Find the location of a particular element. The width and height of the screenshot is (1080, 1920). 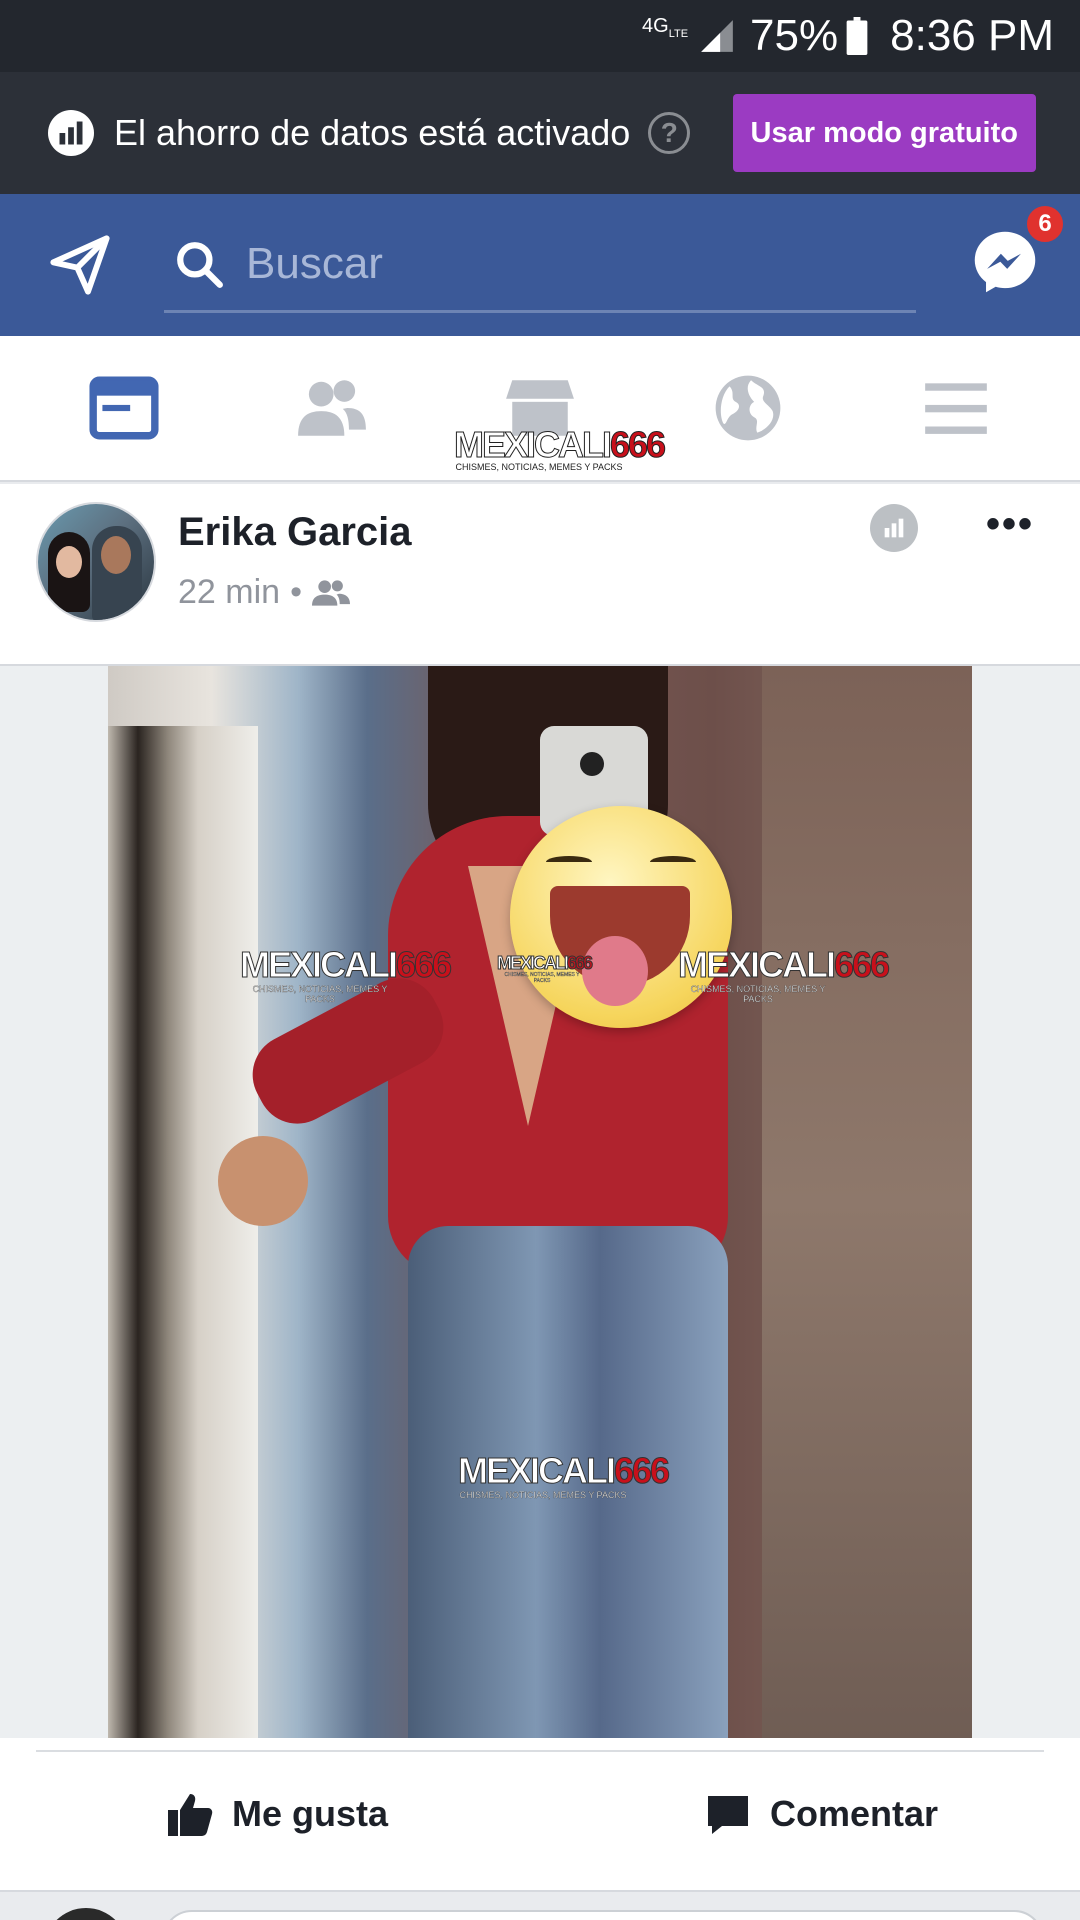

like-button: Me gusta is located at coordinates (277, 1814).